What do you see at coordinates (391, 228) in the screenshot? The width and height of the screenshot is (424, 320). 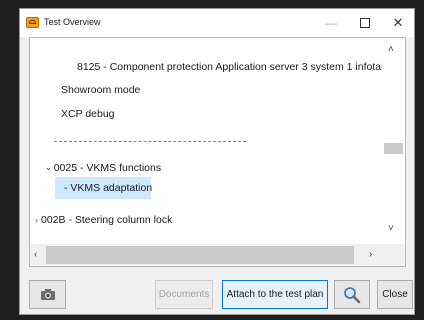 I see `scroll-down-icon: ˅` at bounding box center [391, 228].